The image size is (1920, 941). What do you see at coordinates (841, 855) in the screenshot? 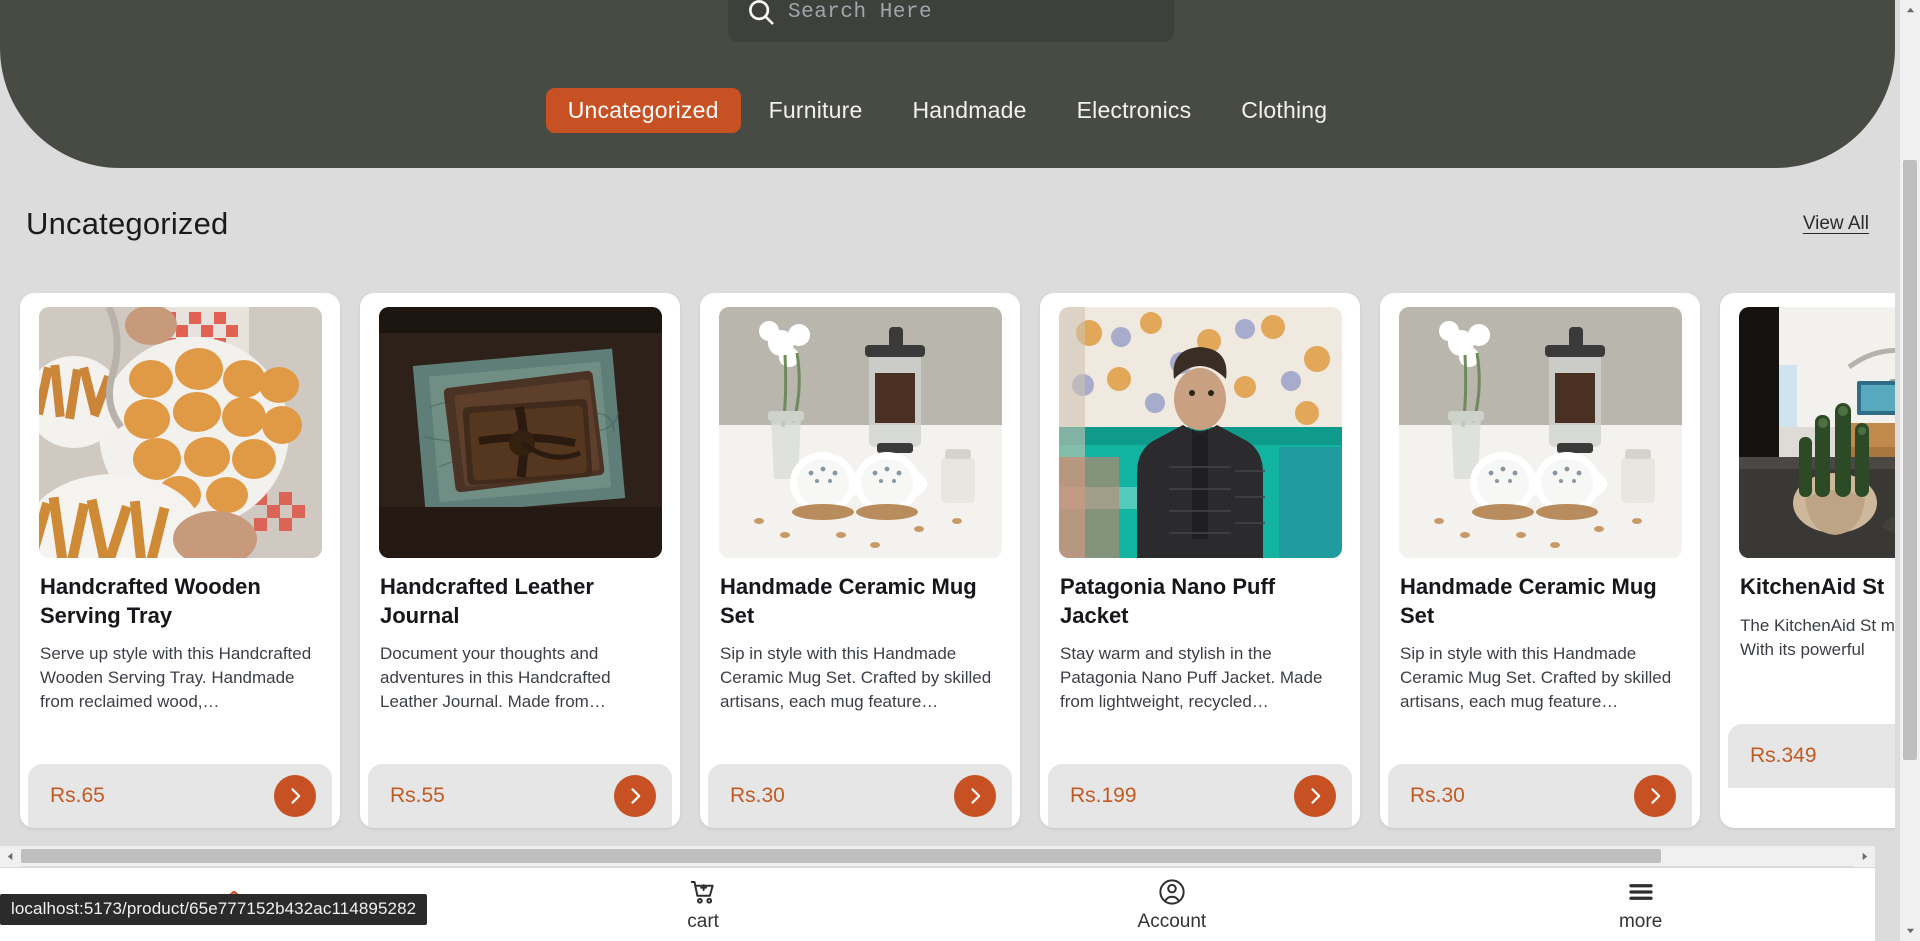
I see `horizontal-scroll-thumb` at bounding box center [841, 855].